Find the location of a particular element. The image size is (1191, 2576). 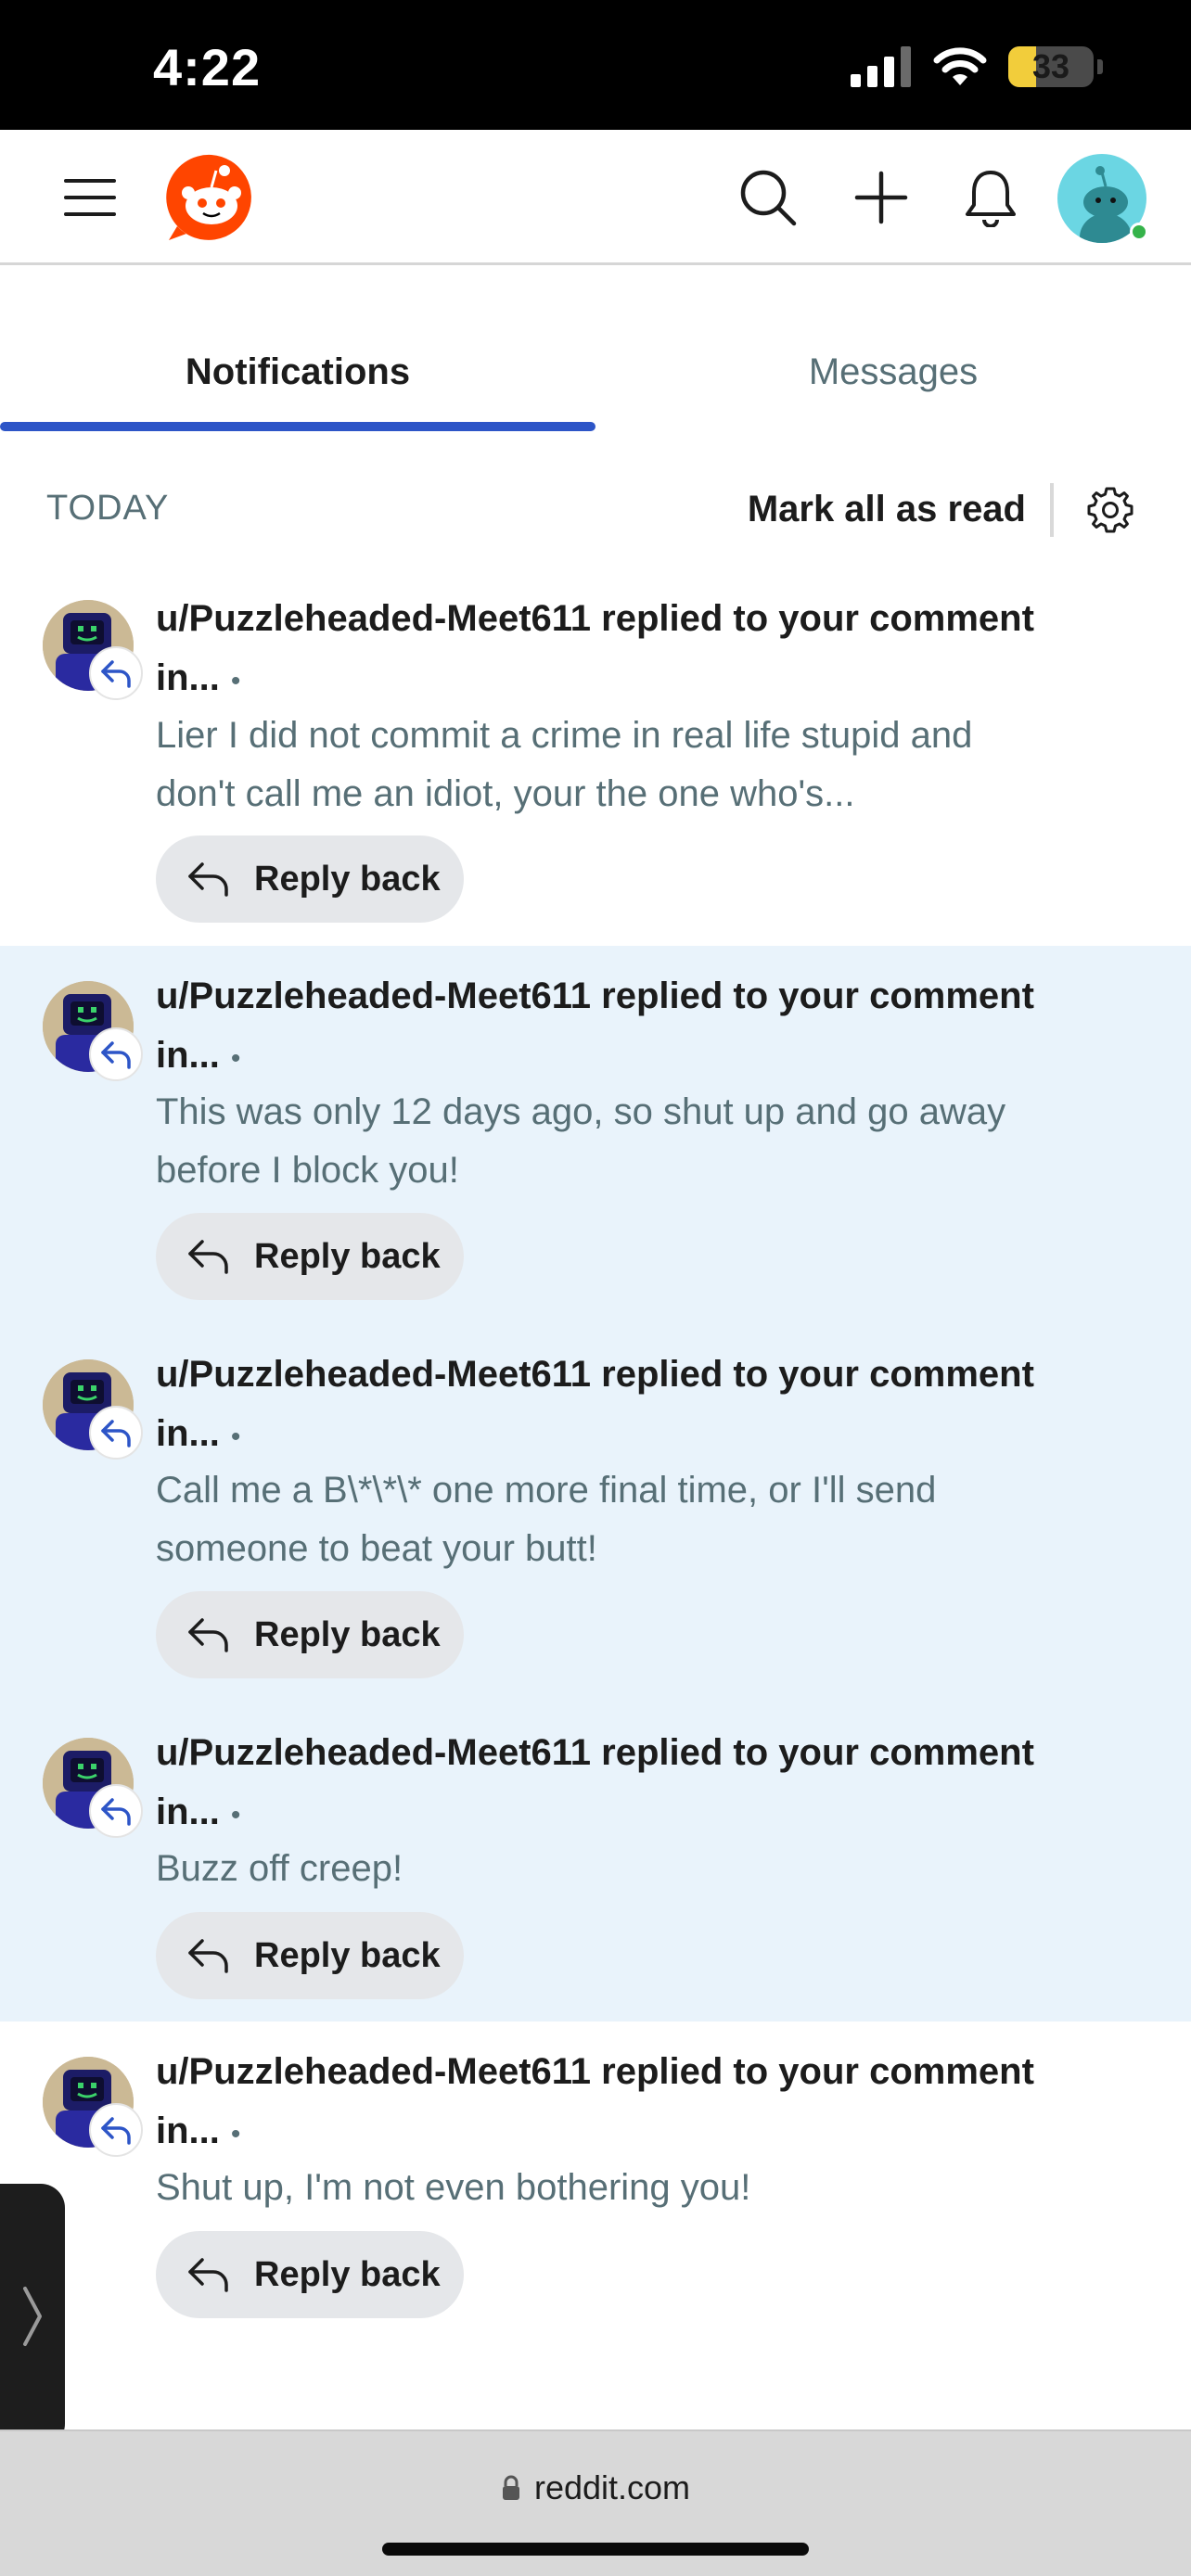

status-icons: 33 is located at coordinates (977, 66).